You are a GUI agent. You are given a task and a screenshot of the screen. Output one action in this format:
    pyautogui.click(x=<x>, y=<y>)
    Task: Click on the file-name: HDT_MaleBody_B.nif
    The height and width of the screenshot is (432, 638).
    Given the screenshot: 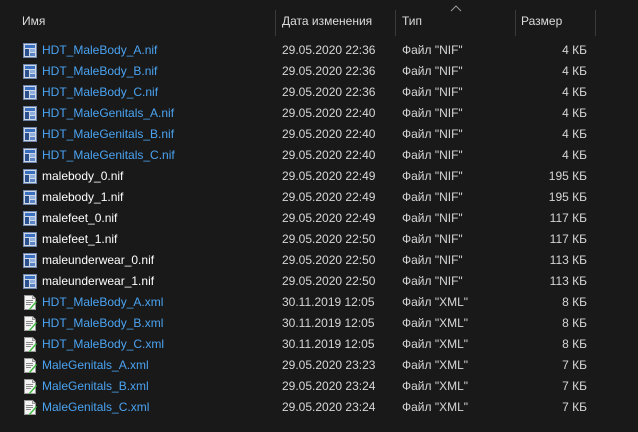 What is the action you would take?
    pyautogui.click(x=99, y=71)
    